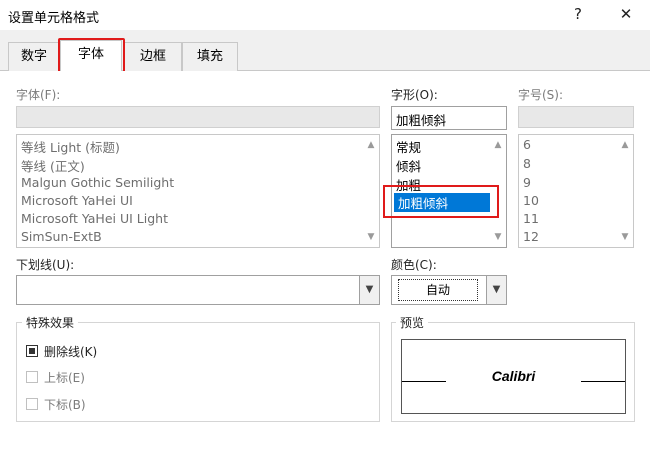 The image size is (650, 454). Describe the element at coordinates (32, 404) in the screenshot. I see `subscript-checkbox` at that location.